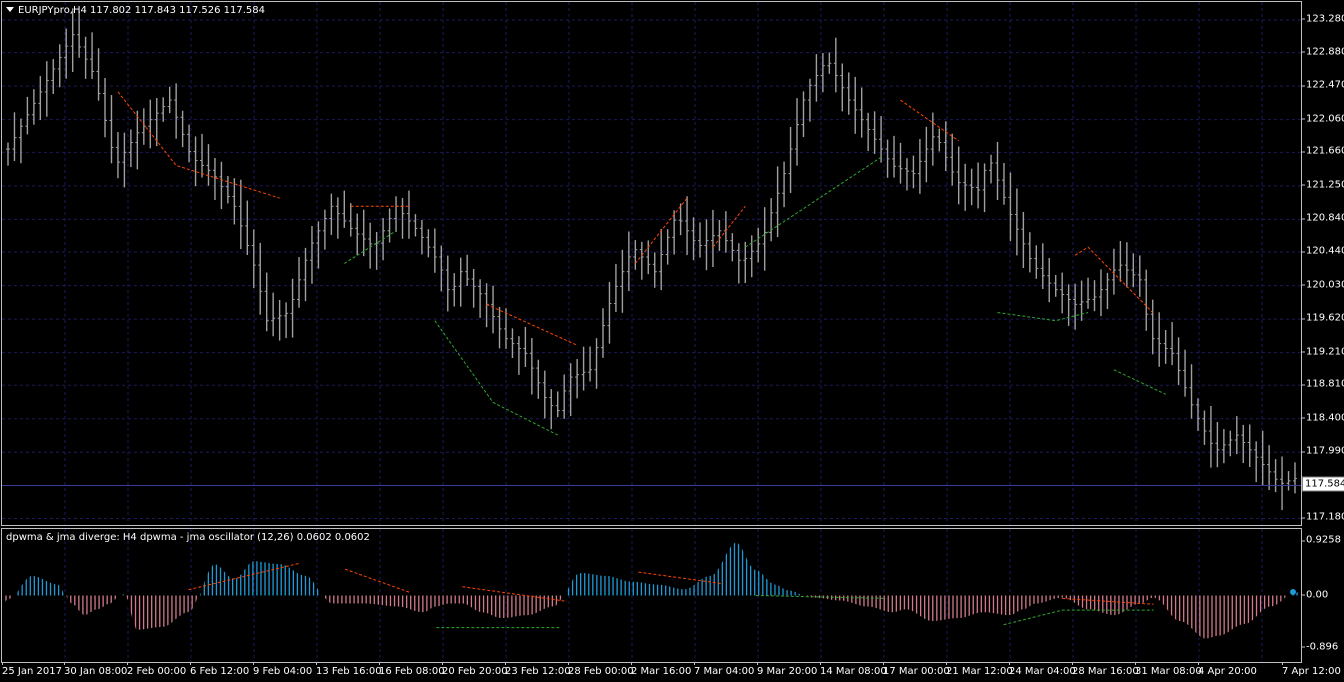 This screenshot has height=682, width=1344. I want to click on time-label: 13 Feb 16:00, so click(349, 669).